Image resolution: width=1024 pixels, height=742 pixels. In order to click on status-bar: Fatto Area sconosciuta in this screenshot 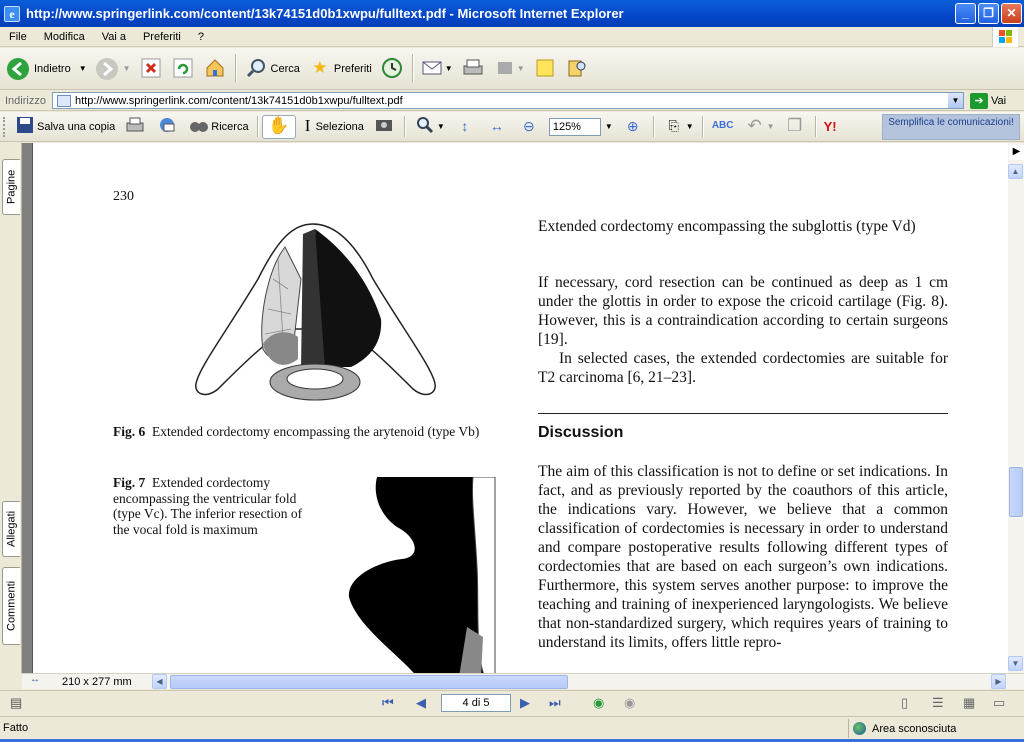, I will do `click(512, 727)`.